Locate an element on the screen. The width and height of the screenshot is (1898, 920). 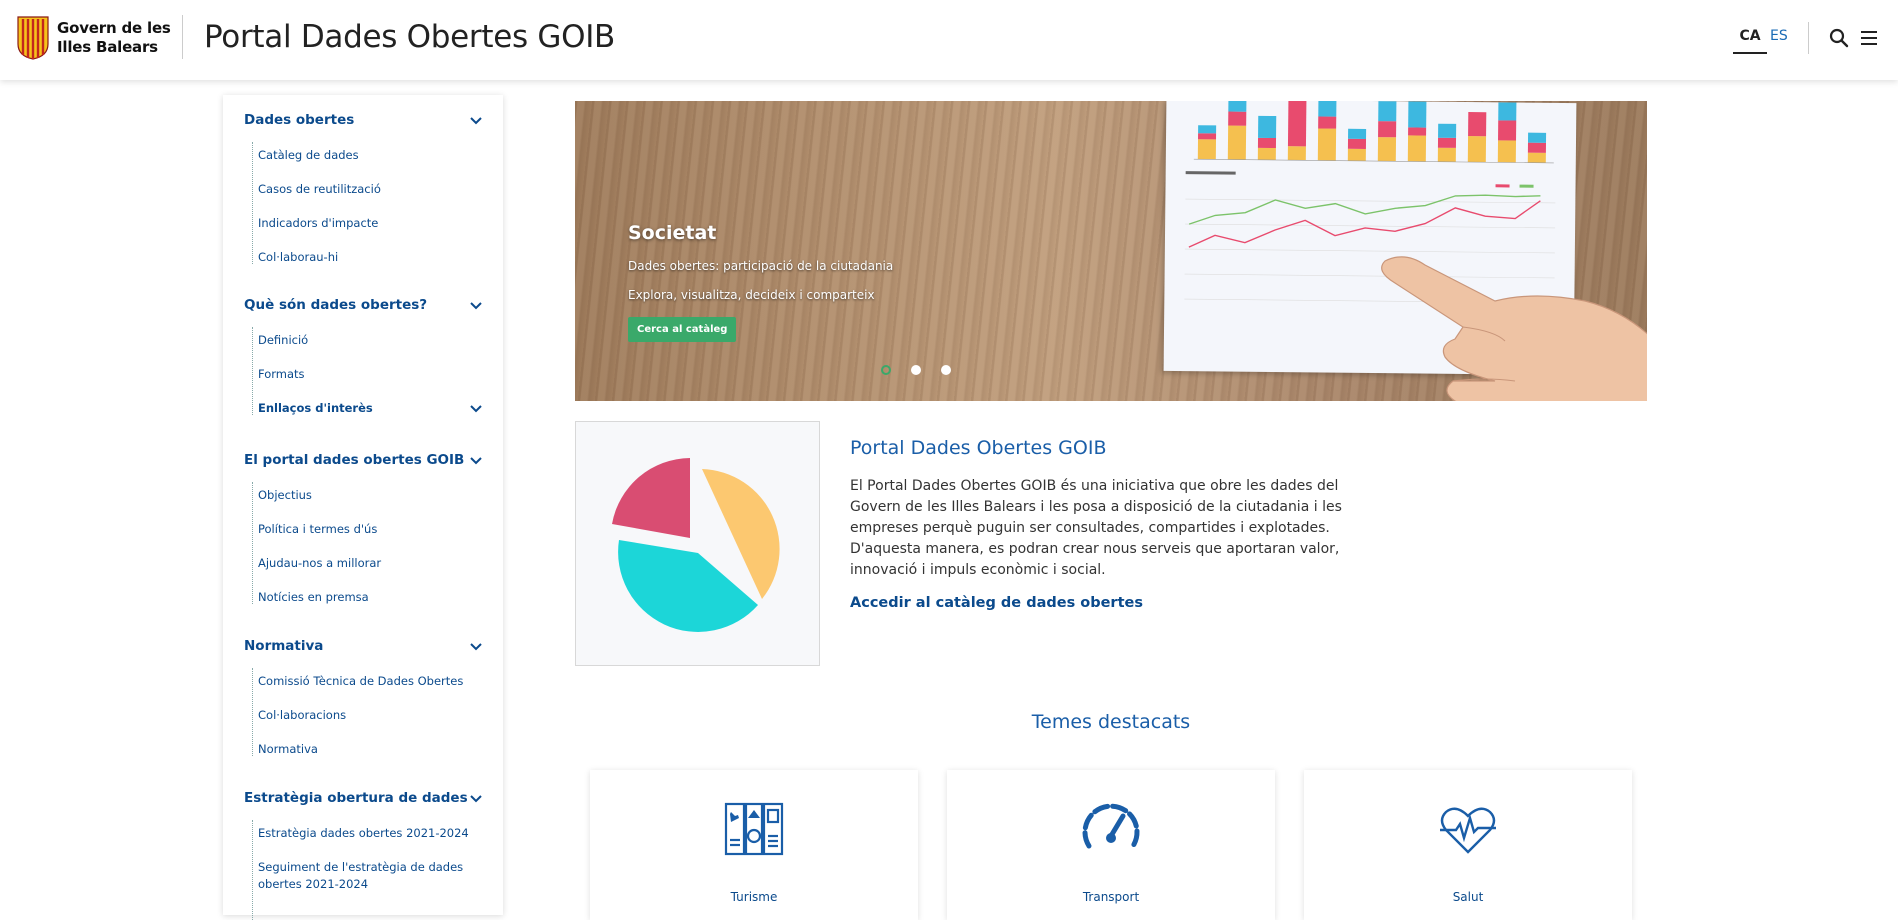
sidebar-section-portal: El portal dades obertes GOIB is located at coordinates (354, 460).